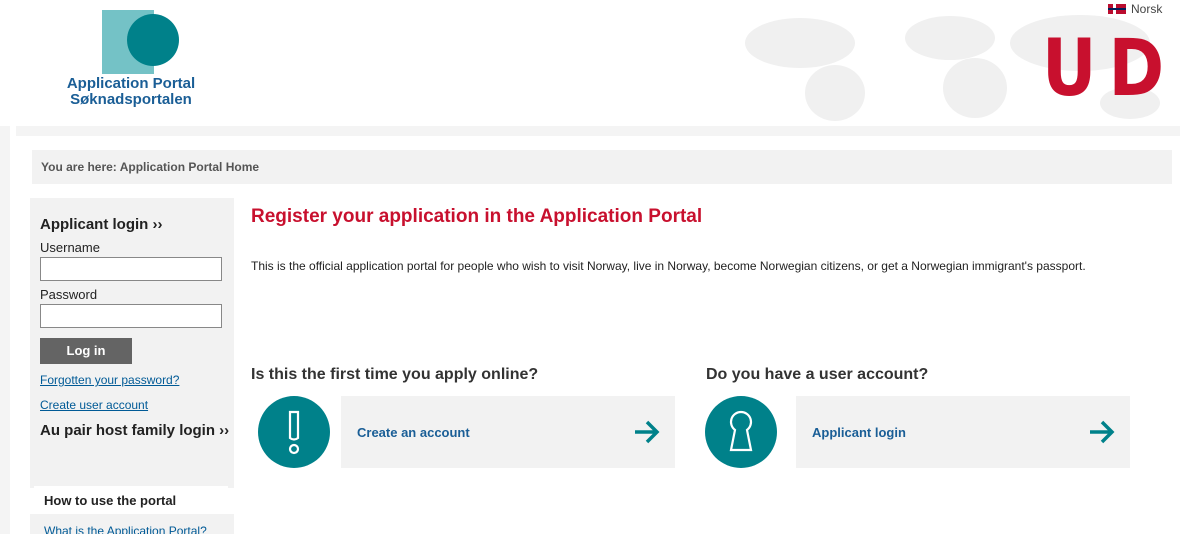 This screenshot has height=534, width=1180. I want to click on language-switch: Norsk, so click(1135, 9).